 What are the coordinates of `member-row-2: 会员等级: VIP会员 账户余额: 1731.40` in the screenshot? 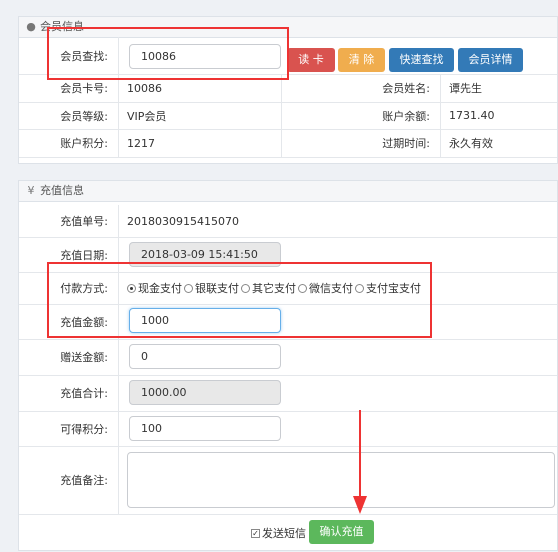 It's located at (288, 116).